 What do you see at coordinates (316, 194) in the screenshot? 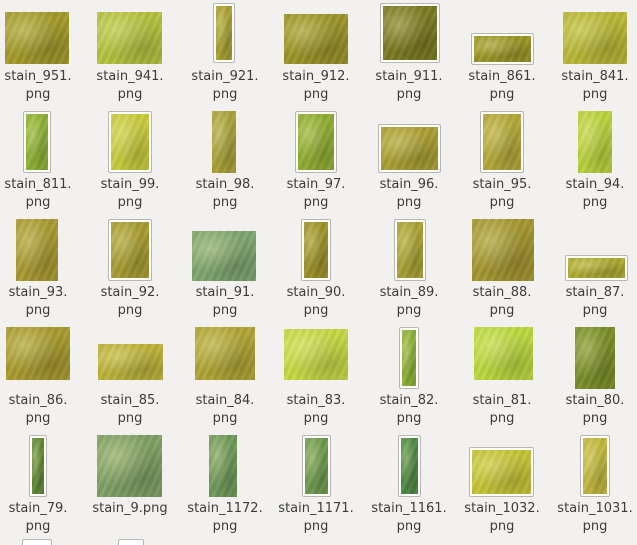
I see `file-name-label: stain_97.png` at bounding box center [316, 194].